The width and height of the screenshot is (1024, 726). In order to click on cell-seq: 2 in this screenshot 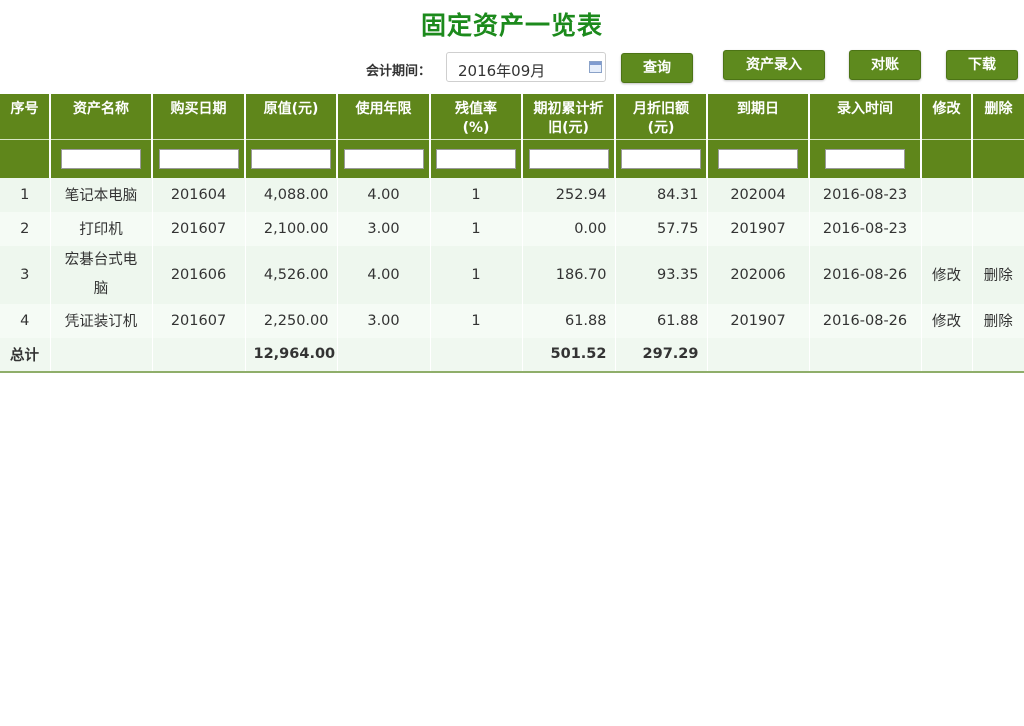, I will do `click(25, 228)`.